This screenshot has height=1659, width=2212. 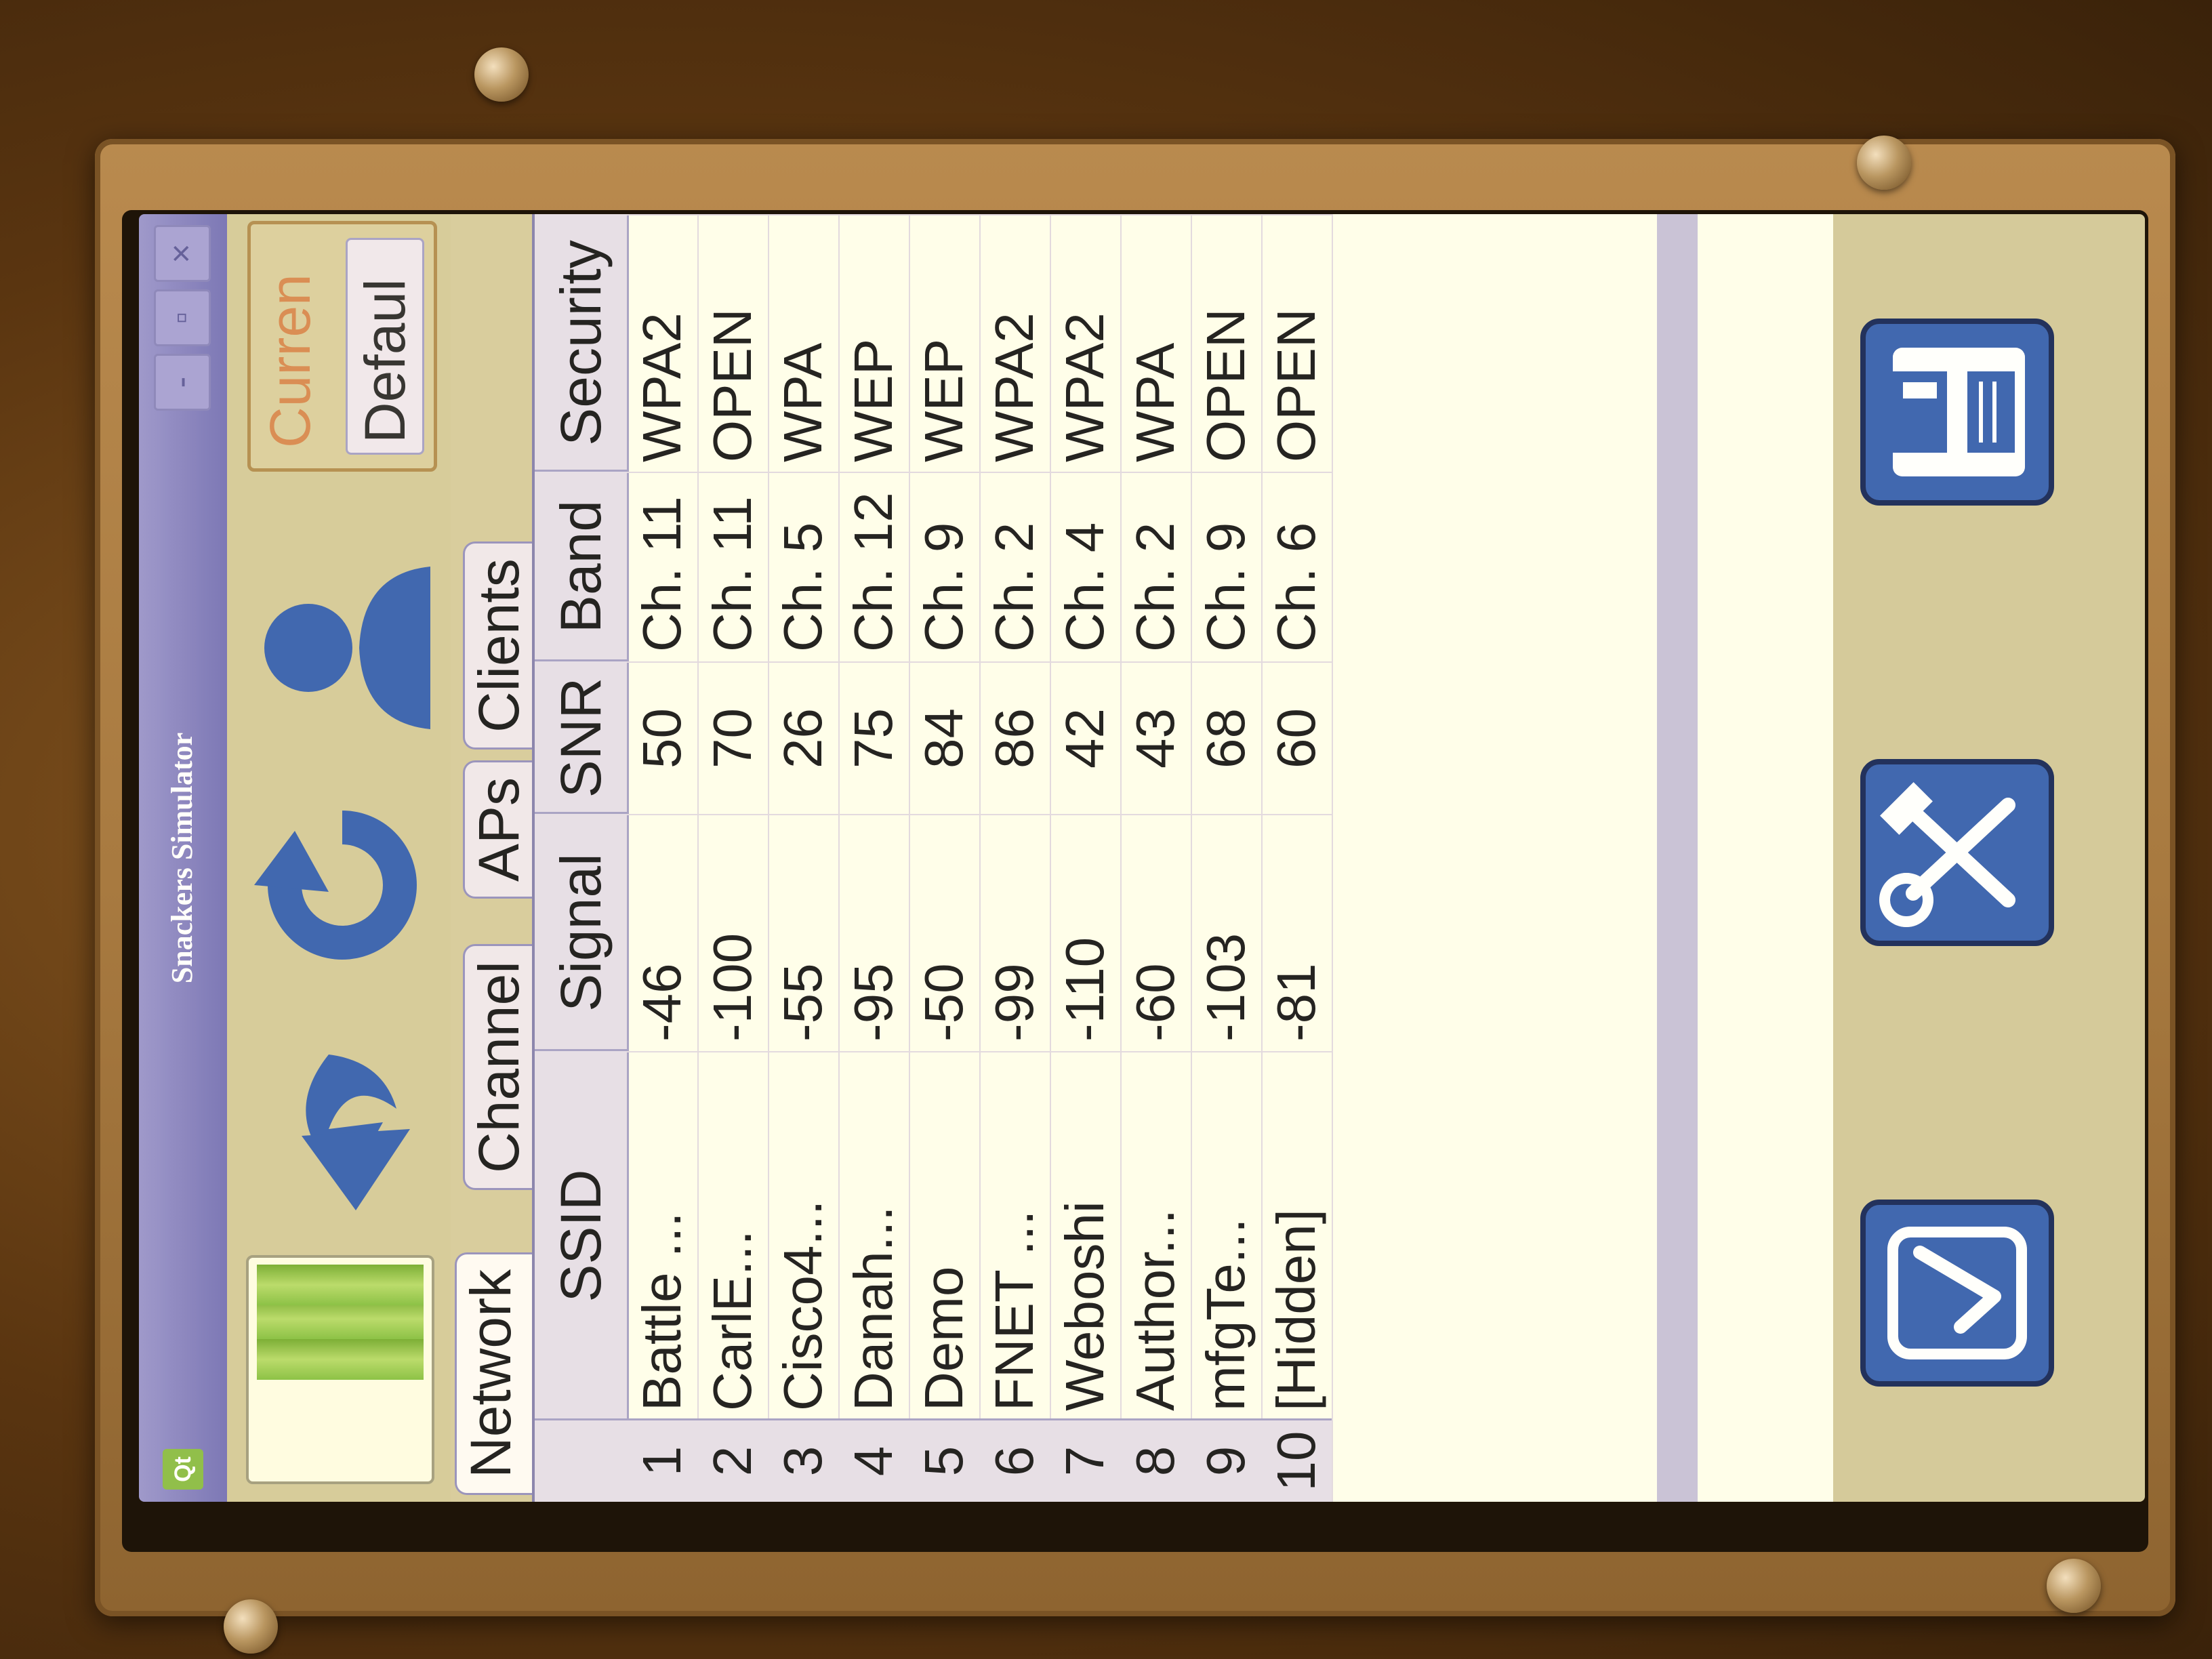 What do you see at coordinates (495, 1373) in the screenshot?
I see `tab-network: Network` at bounding box center [495, 1373].